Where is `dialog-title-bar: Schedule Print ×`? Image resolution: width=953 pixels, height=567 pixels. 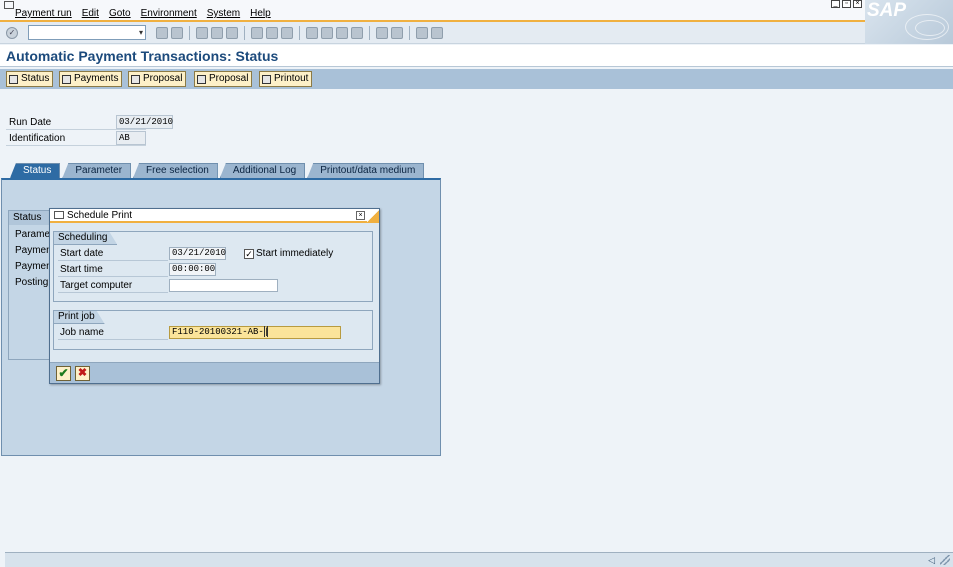 dialog-title-bar: Schedule Print × is located at coordinates (214, 216).